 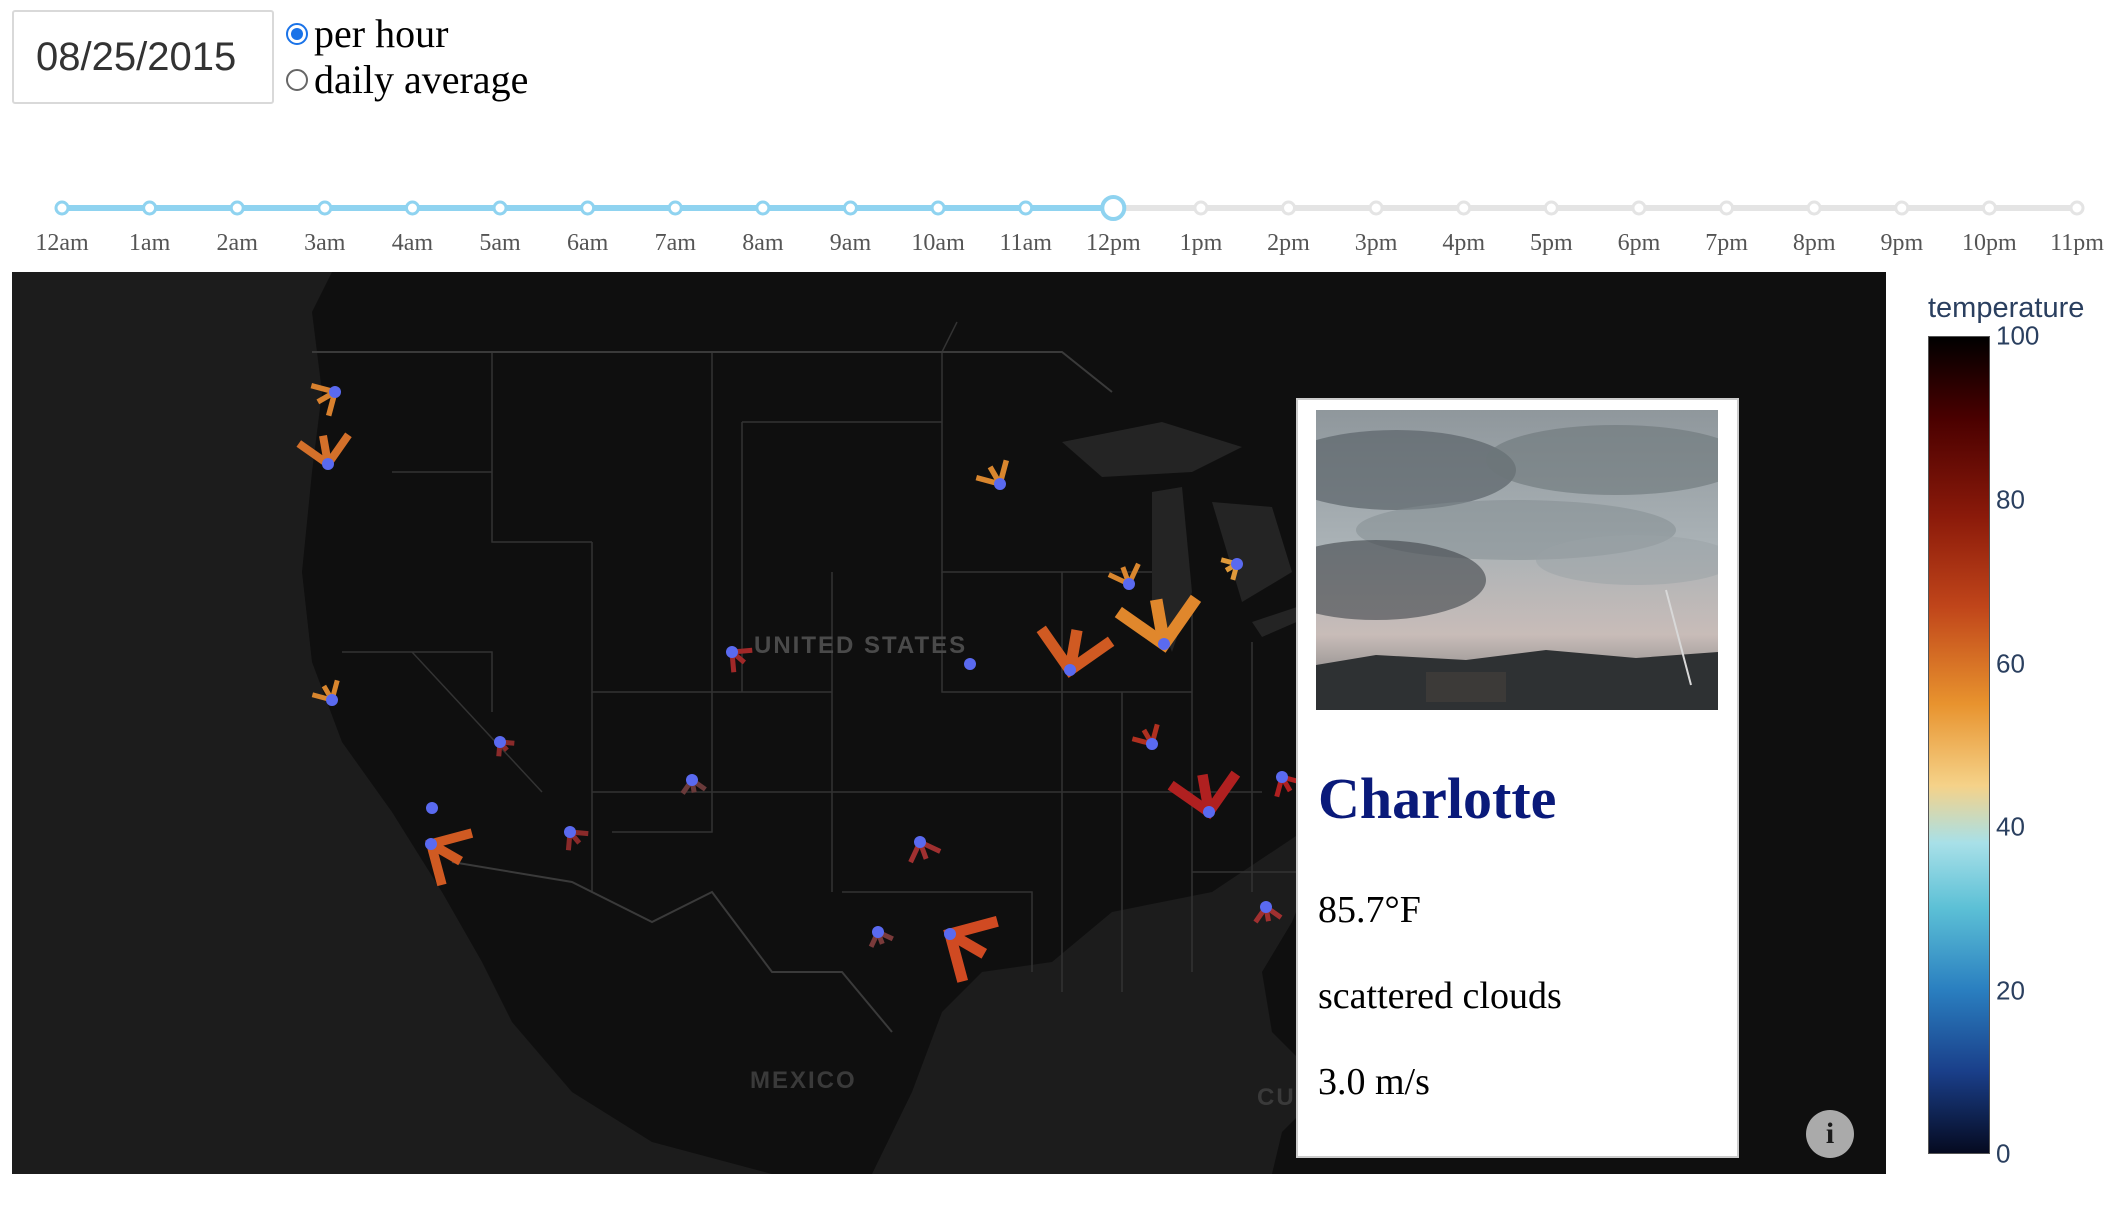 I want to click on slider-label-5pm: 5pm, so click(x=1551, y=243).